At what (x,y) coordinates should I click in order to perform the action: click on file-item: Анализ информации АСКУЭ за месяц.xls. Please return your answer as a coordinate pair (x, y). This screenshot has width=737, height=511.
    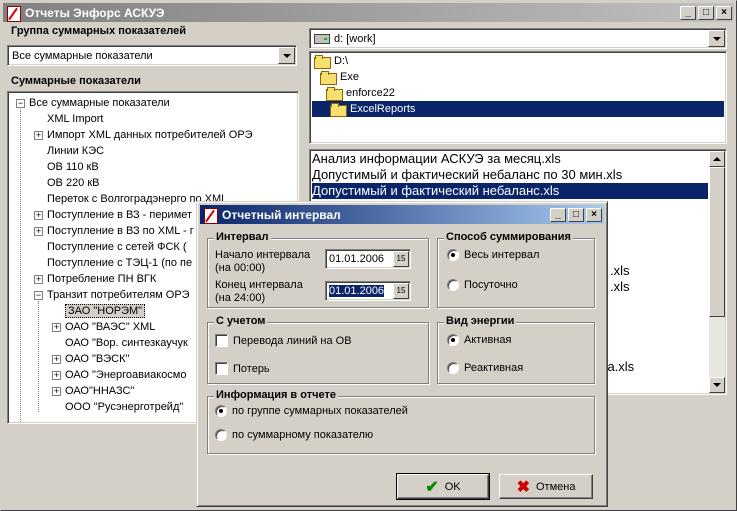
    Looking at the image, I should click on (436, 159).